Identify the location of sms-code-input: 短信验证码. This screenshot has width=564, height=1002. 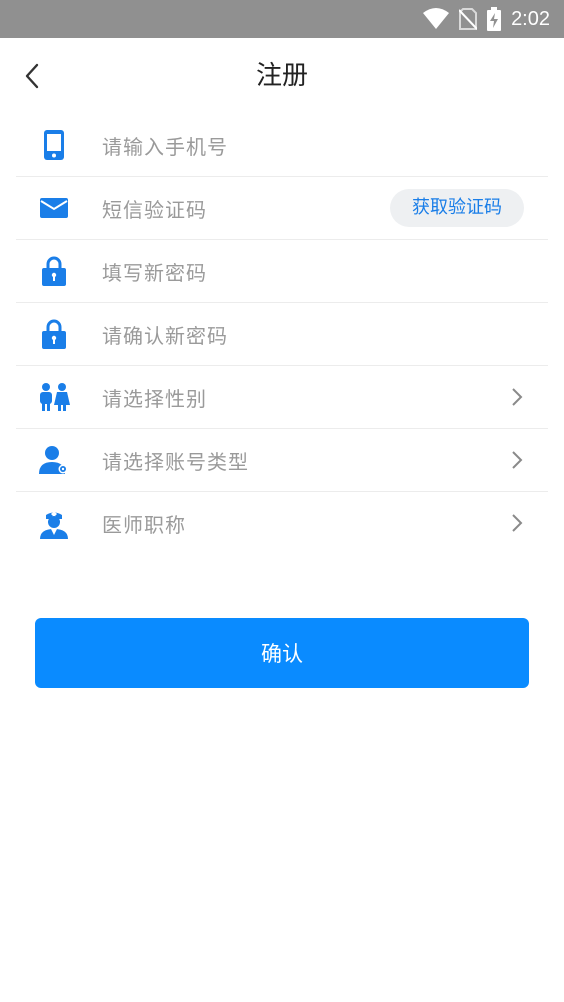
(154, 208).